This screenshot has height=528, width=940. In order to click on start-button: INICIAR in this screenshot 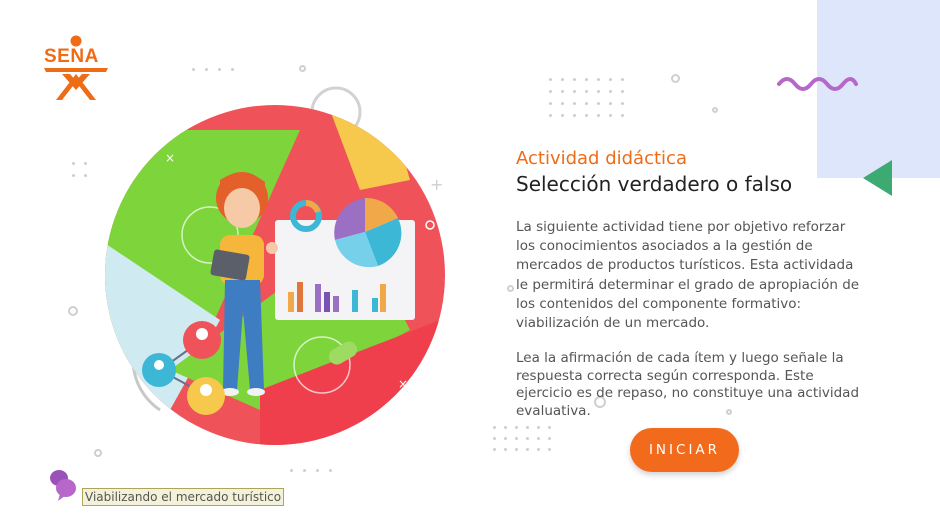, I will do `click(684, 450)`.